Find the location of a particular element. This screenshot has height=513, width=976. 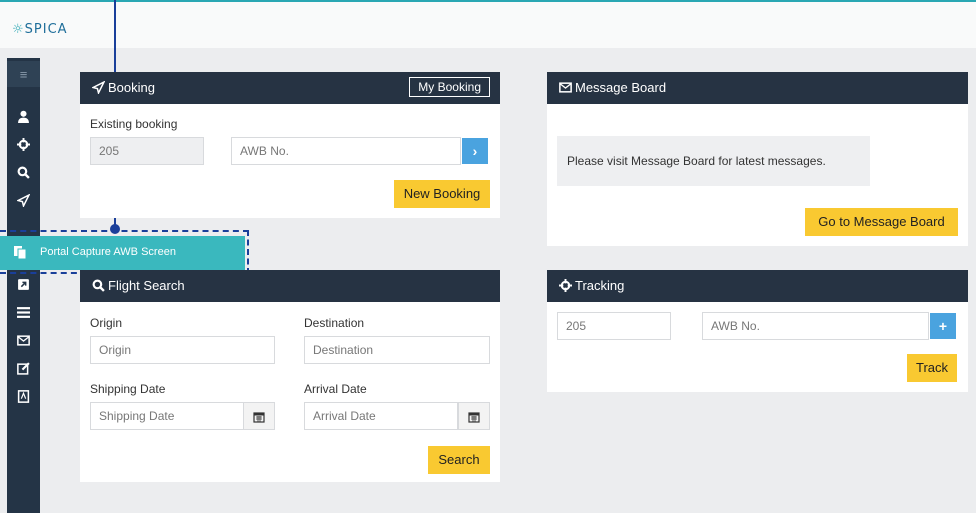

destination-label: Destination is located at coordinates (334, 323).